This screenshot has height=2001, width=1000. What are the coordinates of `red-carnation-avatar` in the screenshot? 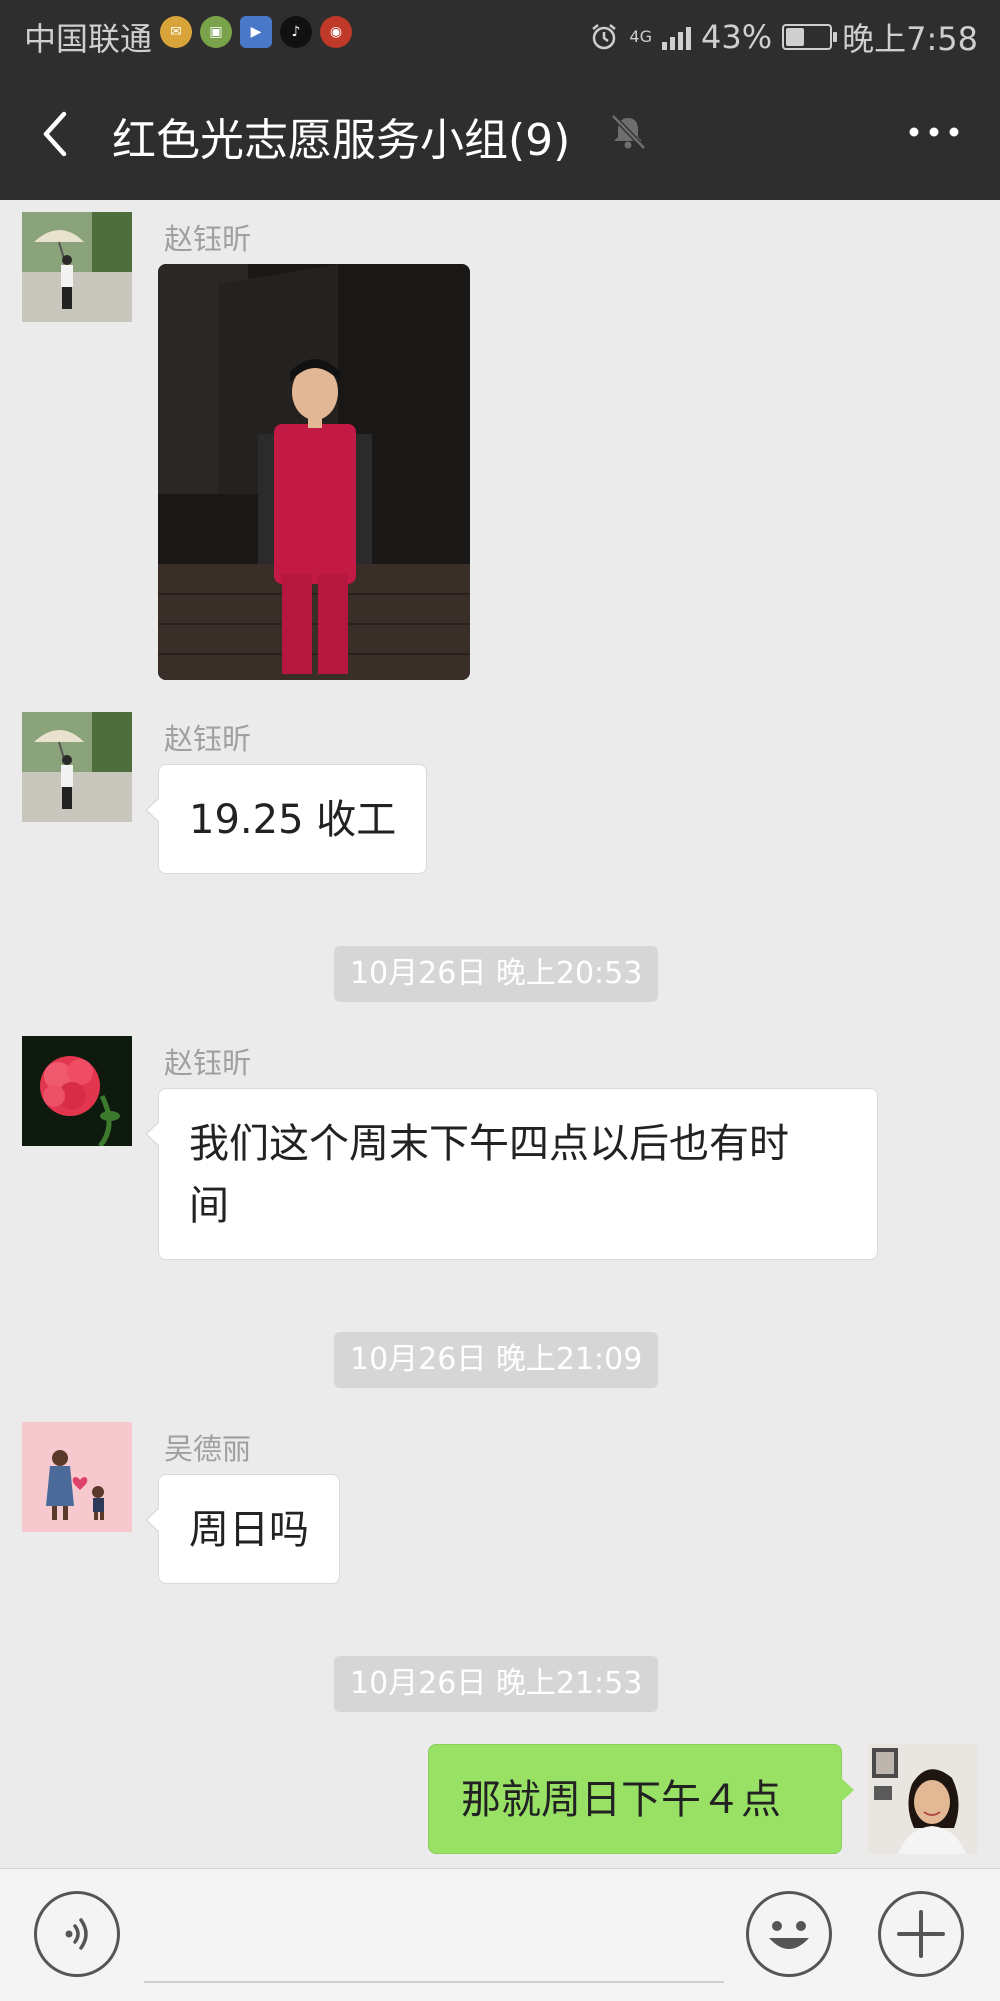 It's located at (77, 1091).